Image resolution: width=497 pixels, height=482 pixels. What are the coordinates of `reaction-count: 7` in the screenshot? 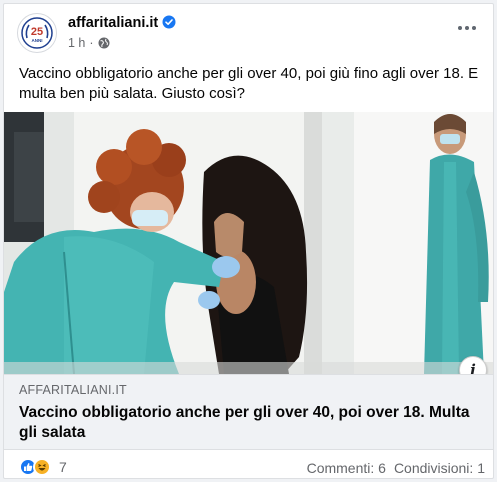 It's located at (63, 467).